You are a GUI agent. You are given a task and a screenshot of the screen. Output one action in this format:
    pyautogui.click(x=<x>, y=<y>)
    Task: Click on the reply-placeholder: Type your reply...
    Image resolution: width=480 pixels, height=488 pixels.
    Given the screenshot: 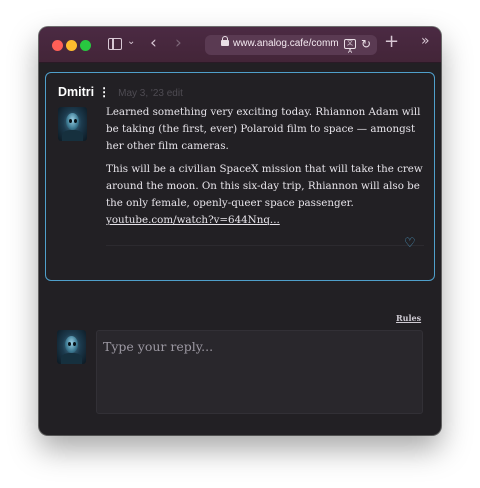 What is the action you would take?
    pyautogui.click(x=158, y=346)
    